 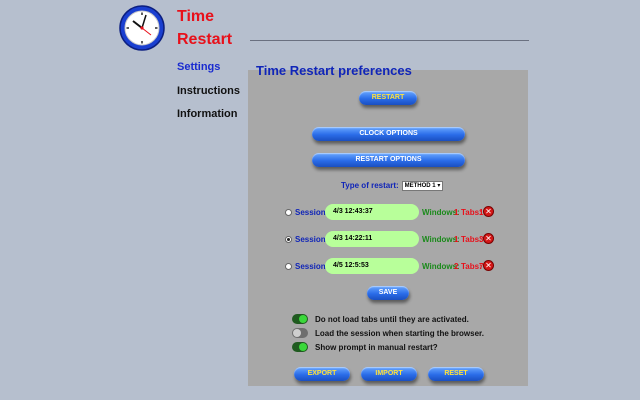 What do you see at coordinates (456, 374) in the screenshot?
I see `reset-button: RESET` at bounding box center [456, 374].